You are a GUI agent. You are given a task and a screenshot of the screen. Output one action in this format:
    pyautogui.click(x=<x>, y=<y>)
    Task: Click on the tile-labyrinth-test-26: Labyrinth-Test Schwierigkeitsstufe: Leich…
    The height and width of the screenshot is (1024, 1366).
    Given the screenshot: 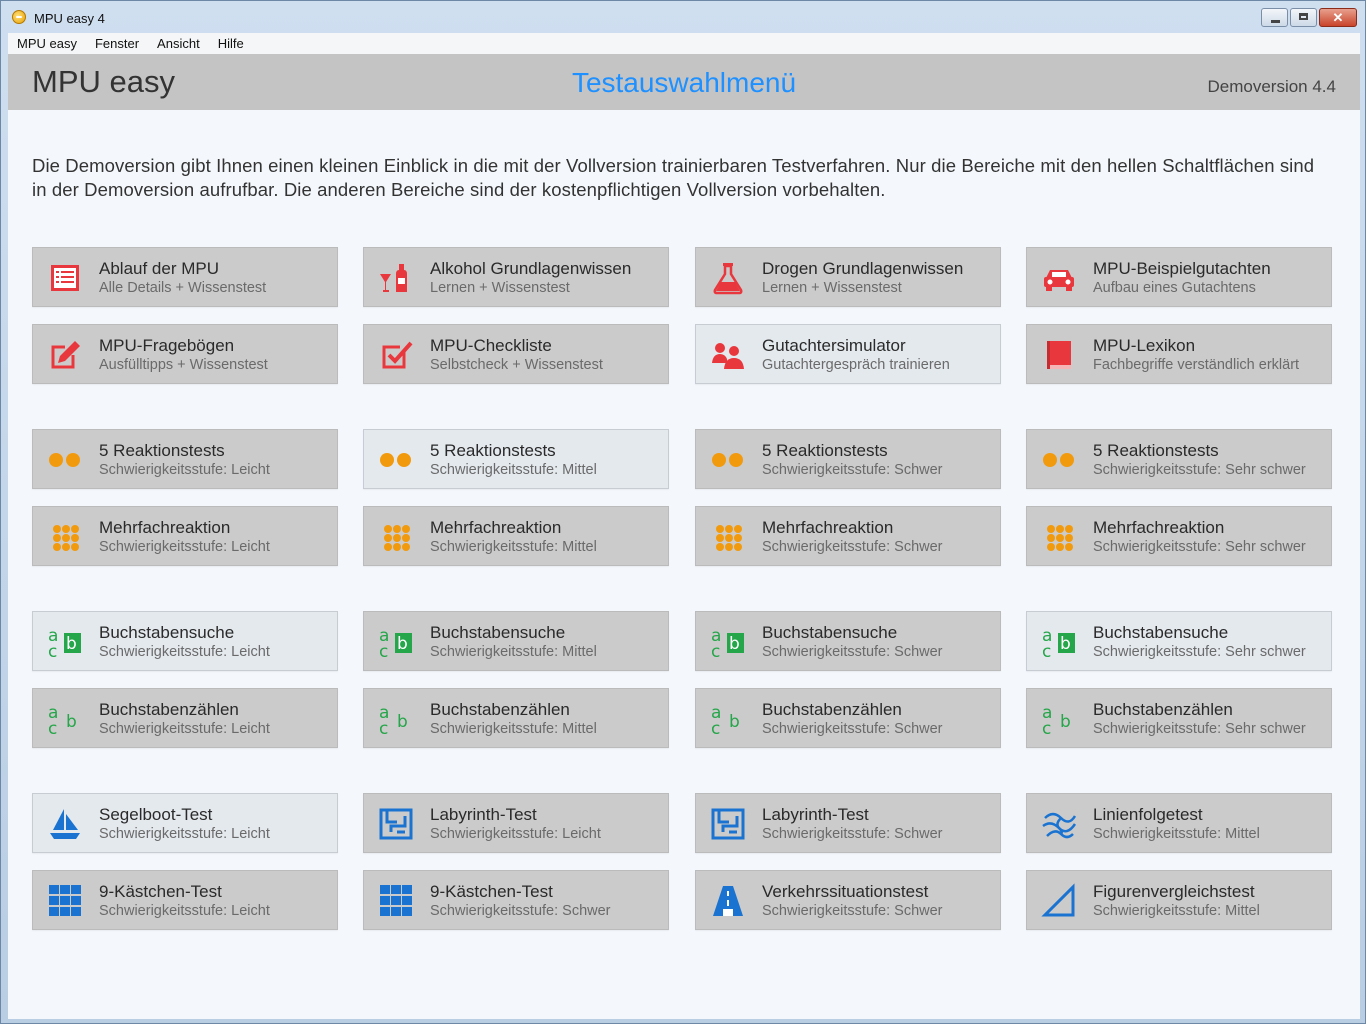 What is the action you would take?
    pyautogui.click(x=516, y=823)
    